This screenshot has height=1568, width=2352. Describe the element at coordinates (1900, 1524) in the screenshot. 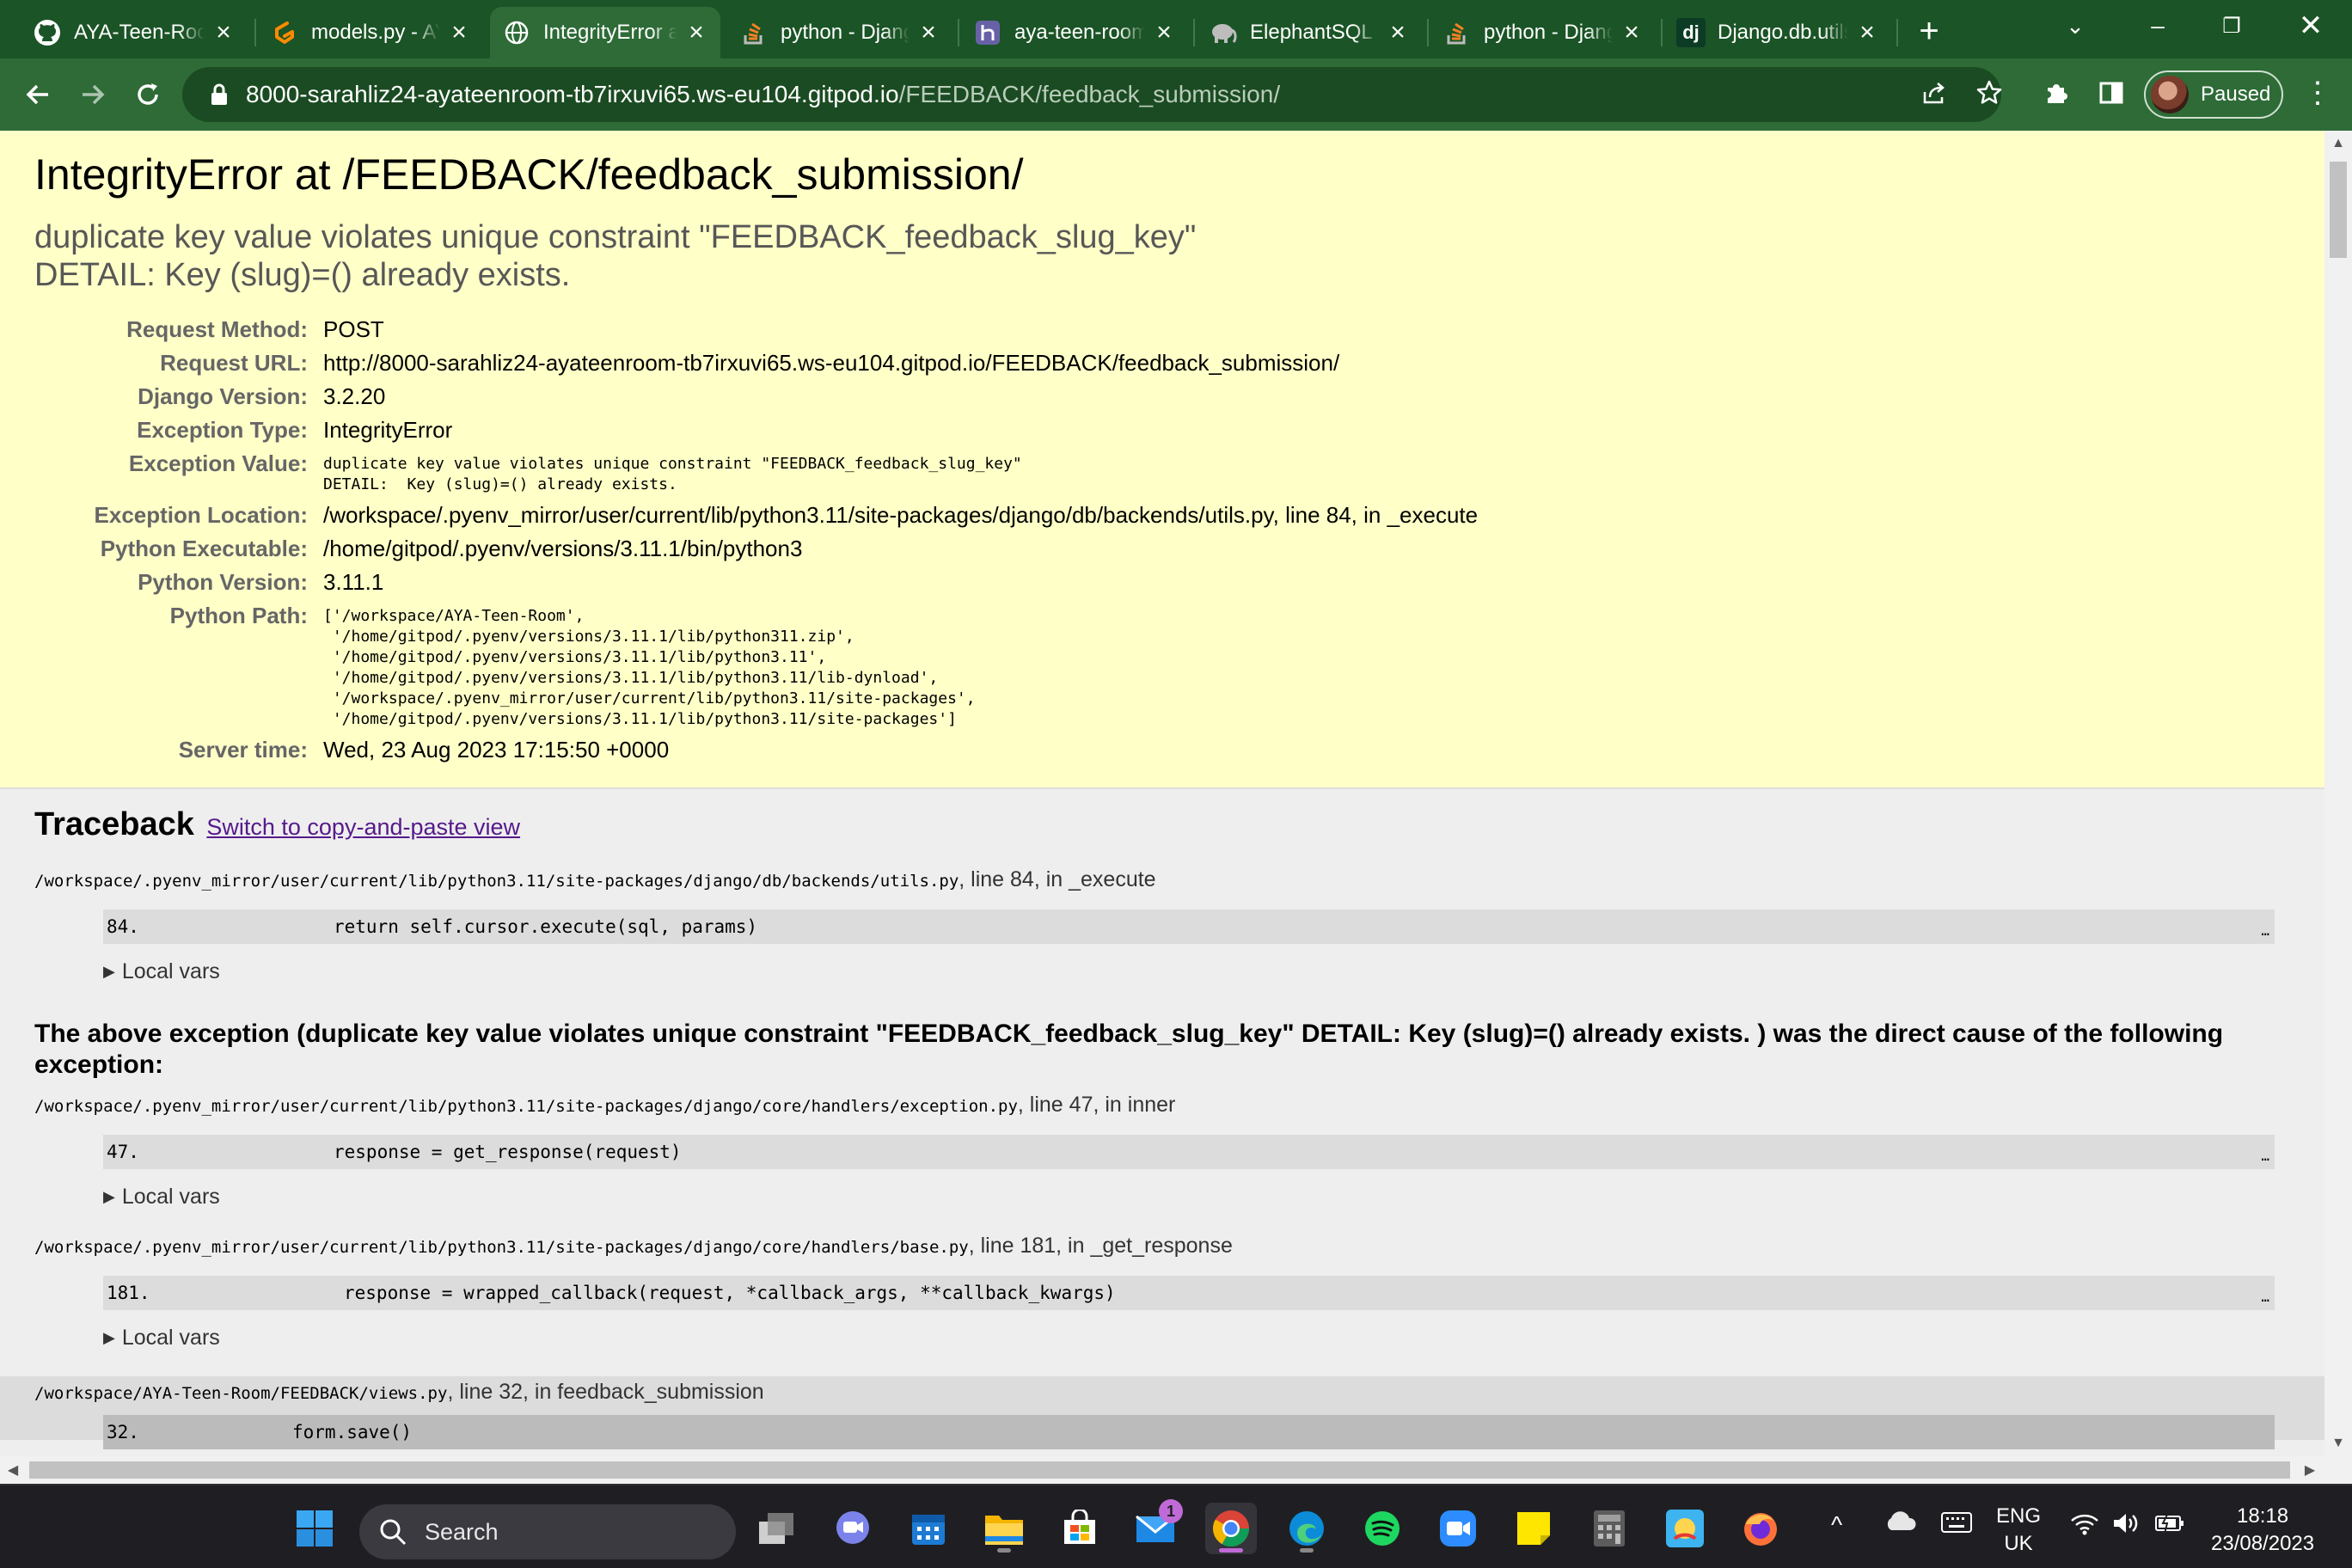

I see `onedrive-cloud-icon` at that location.